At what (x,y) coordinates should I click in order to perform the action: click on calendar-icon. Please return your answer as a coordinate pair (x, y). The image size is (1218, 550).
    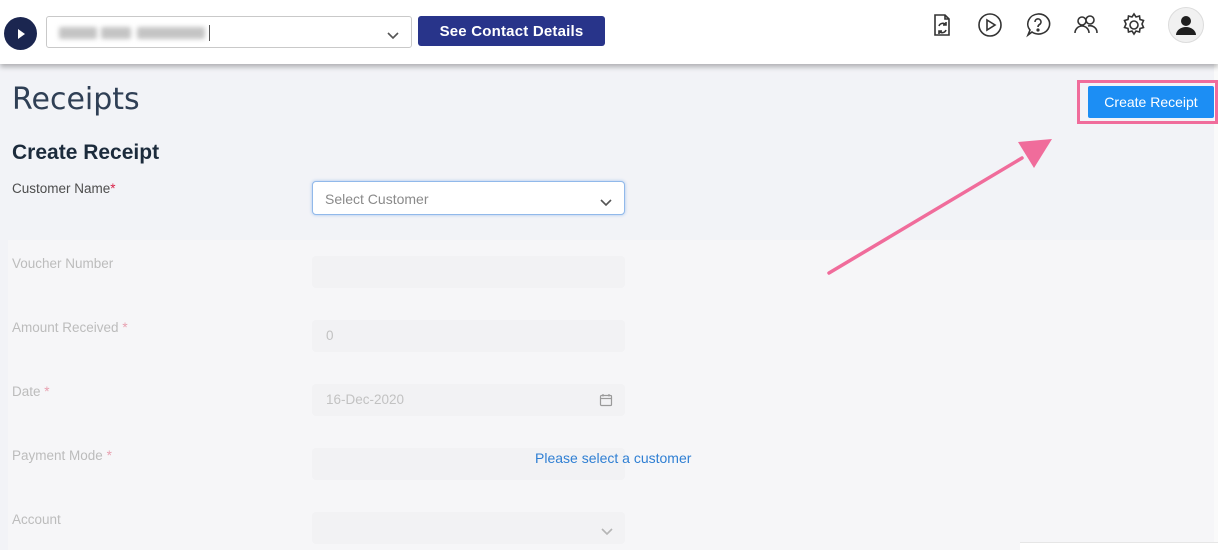
    Looking at the image, I should click on (606, 401).